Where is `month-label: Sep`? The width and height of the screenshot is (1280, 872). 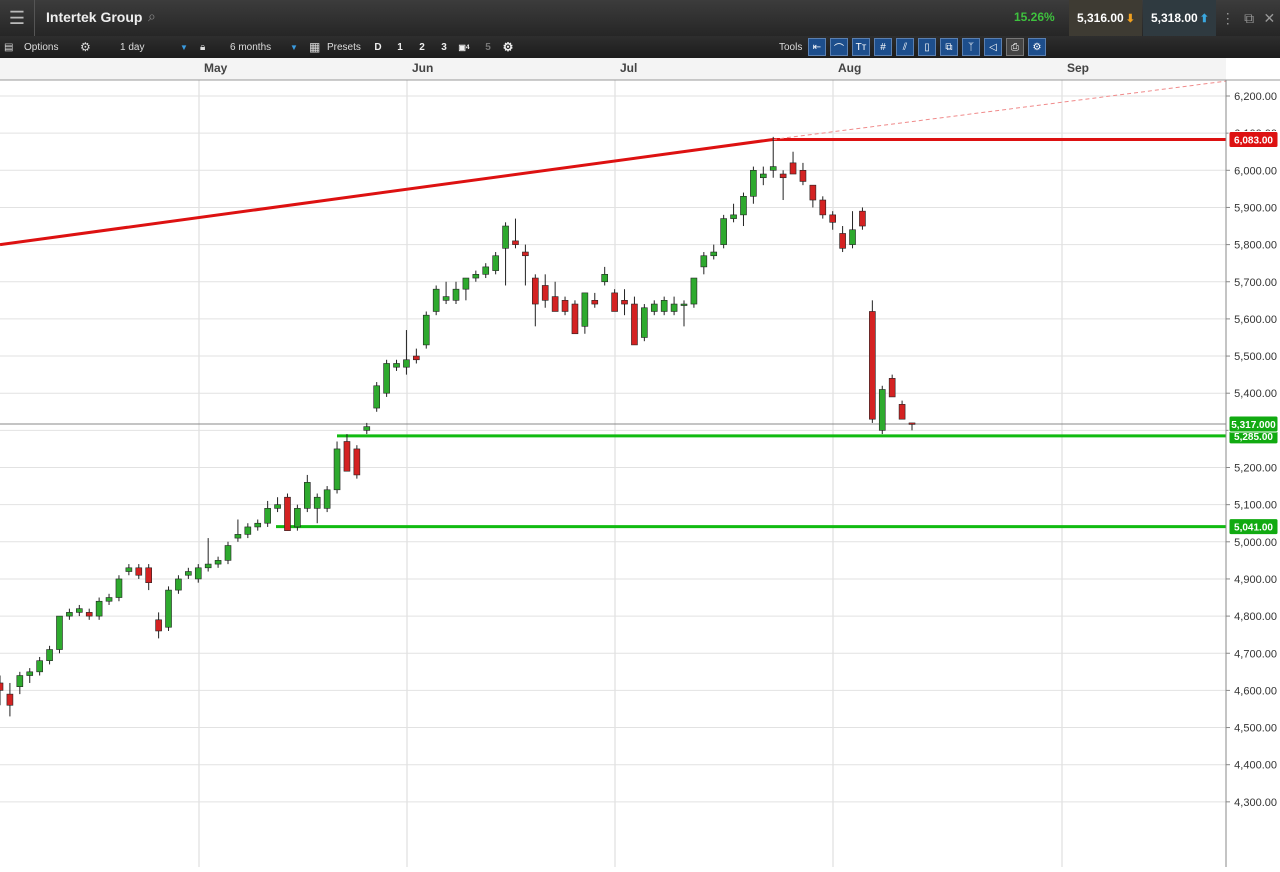 month-label: Sep is located at coordinates (1078, 68).